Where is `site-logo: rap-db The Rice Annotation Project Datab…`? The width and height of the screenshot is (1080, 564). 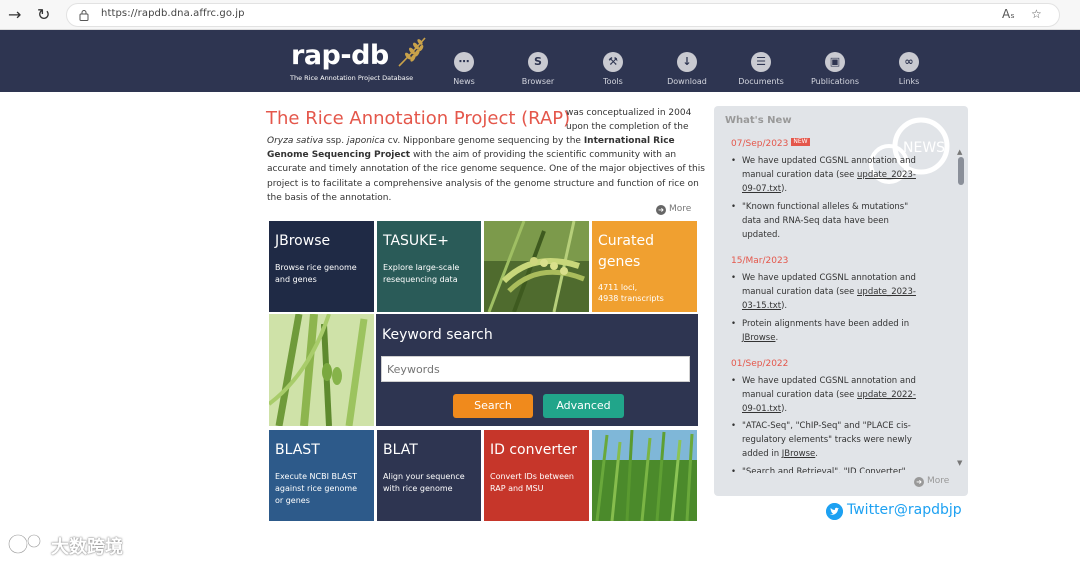
site-logo: rap-db The Rice Annotation Project Datab… is located at coordinates (359, 61).